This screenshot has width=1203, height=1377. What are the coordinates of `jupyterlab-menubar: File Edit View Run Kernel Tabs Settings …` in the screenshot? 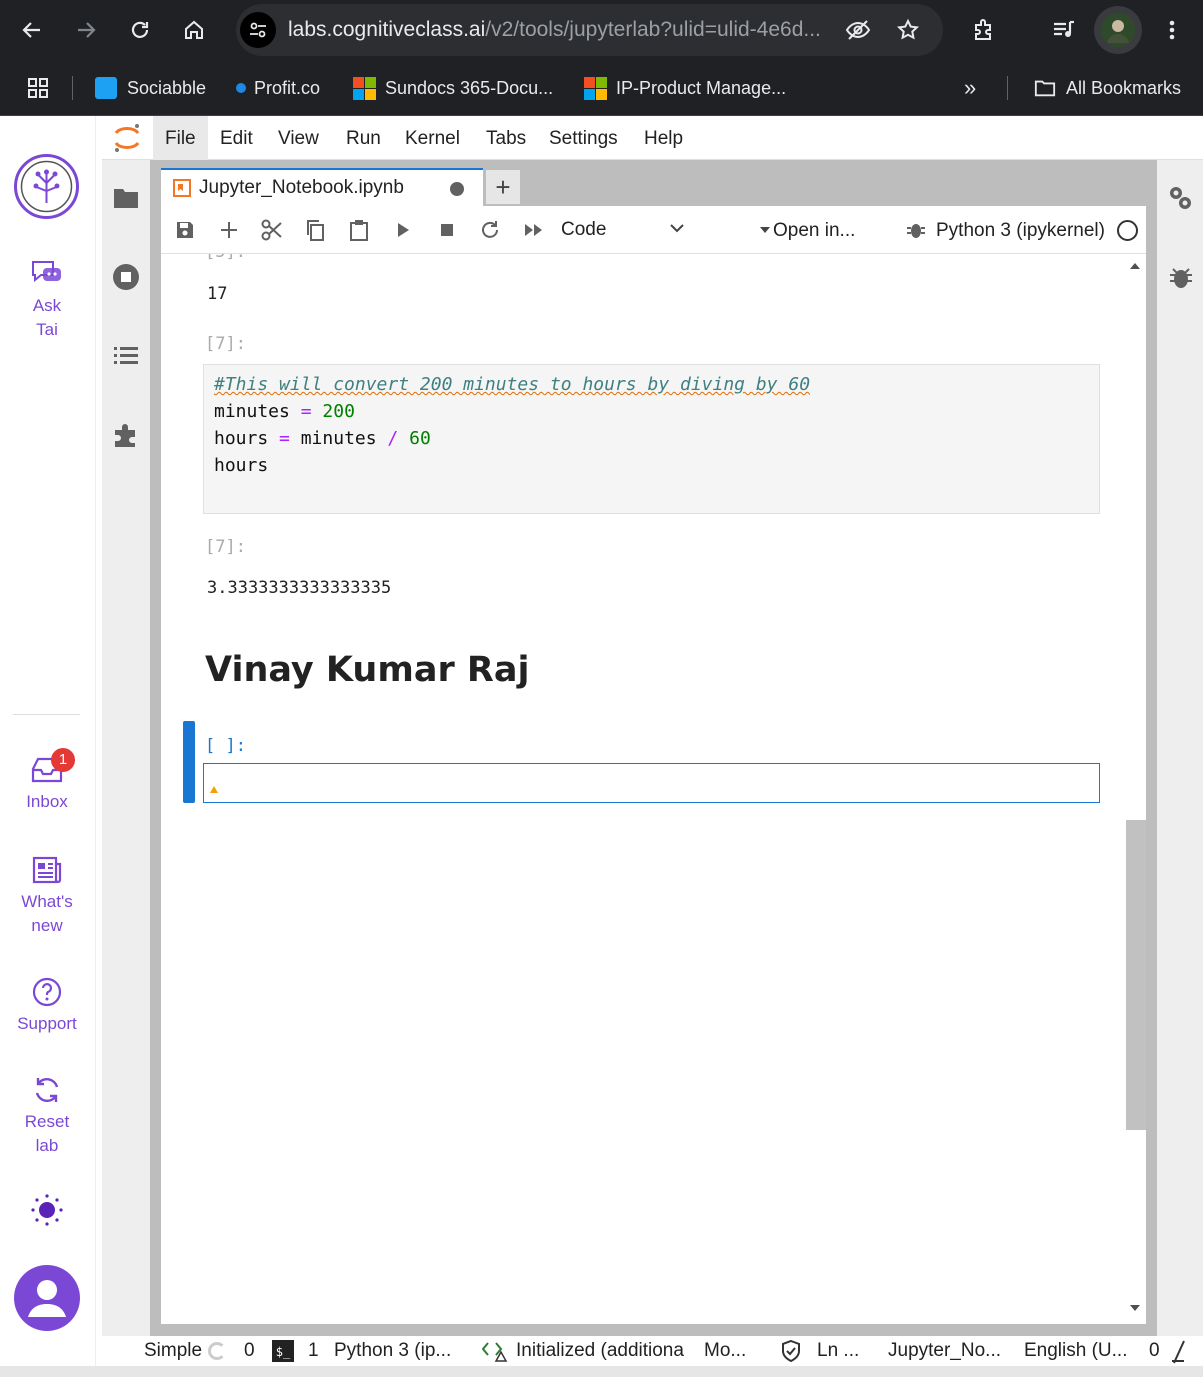 It's located at (652, 138).